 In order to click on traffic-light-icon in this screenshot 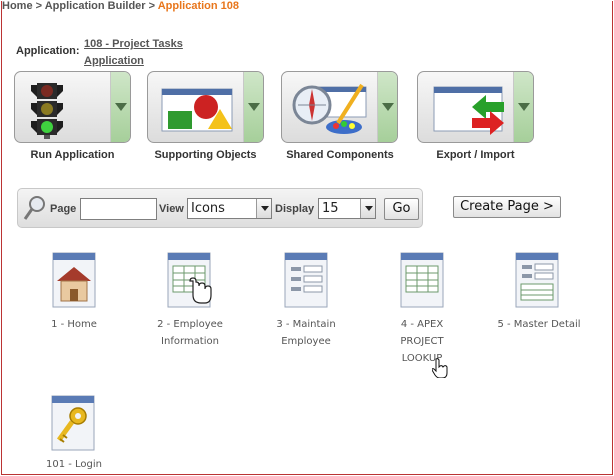, I will do `click(47, 111)`.